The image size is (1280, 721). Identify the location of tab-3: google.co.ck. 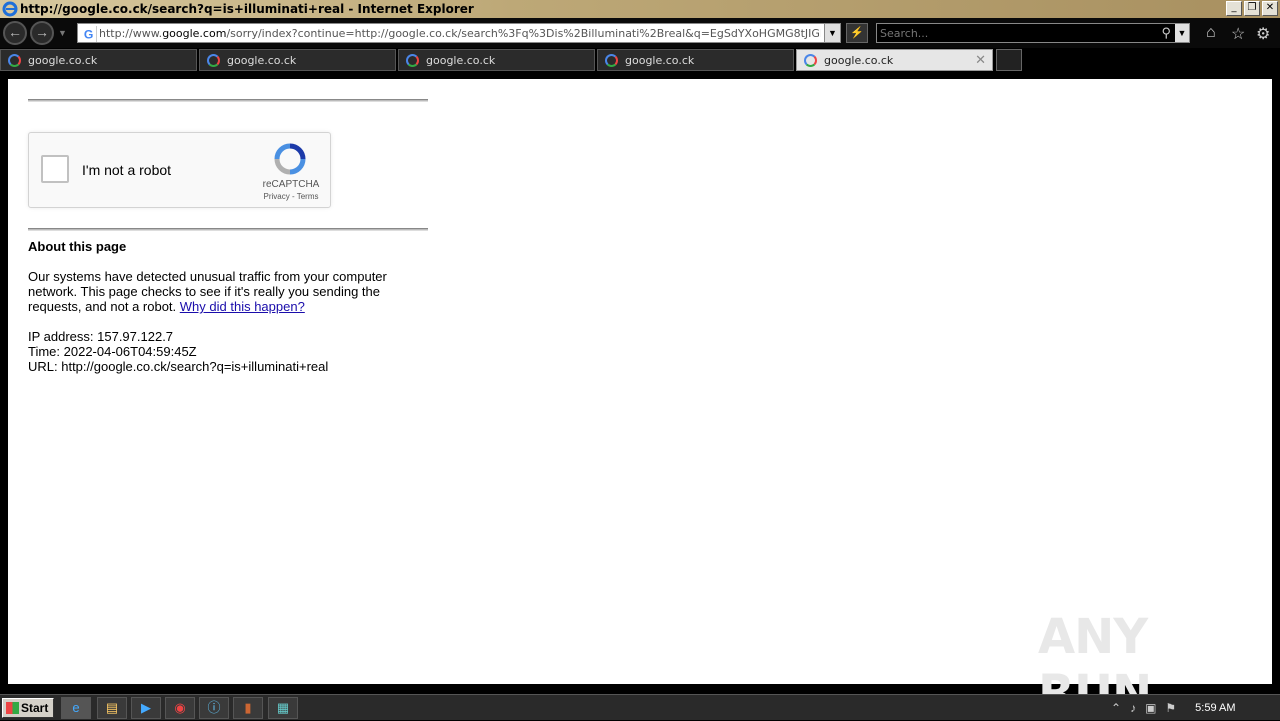
(496, 60).